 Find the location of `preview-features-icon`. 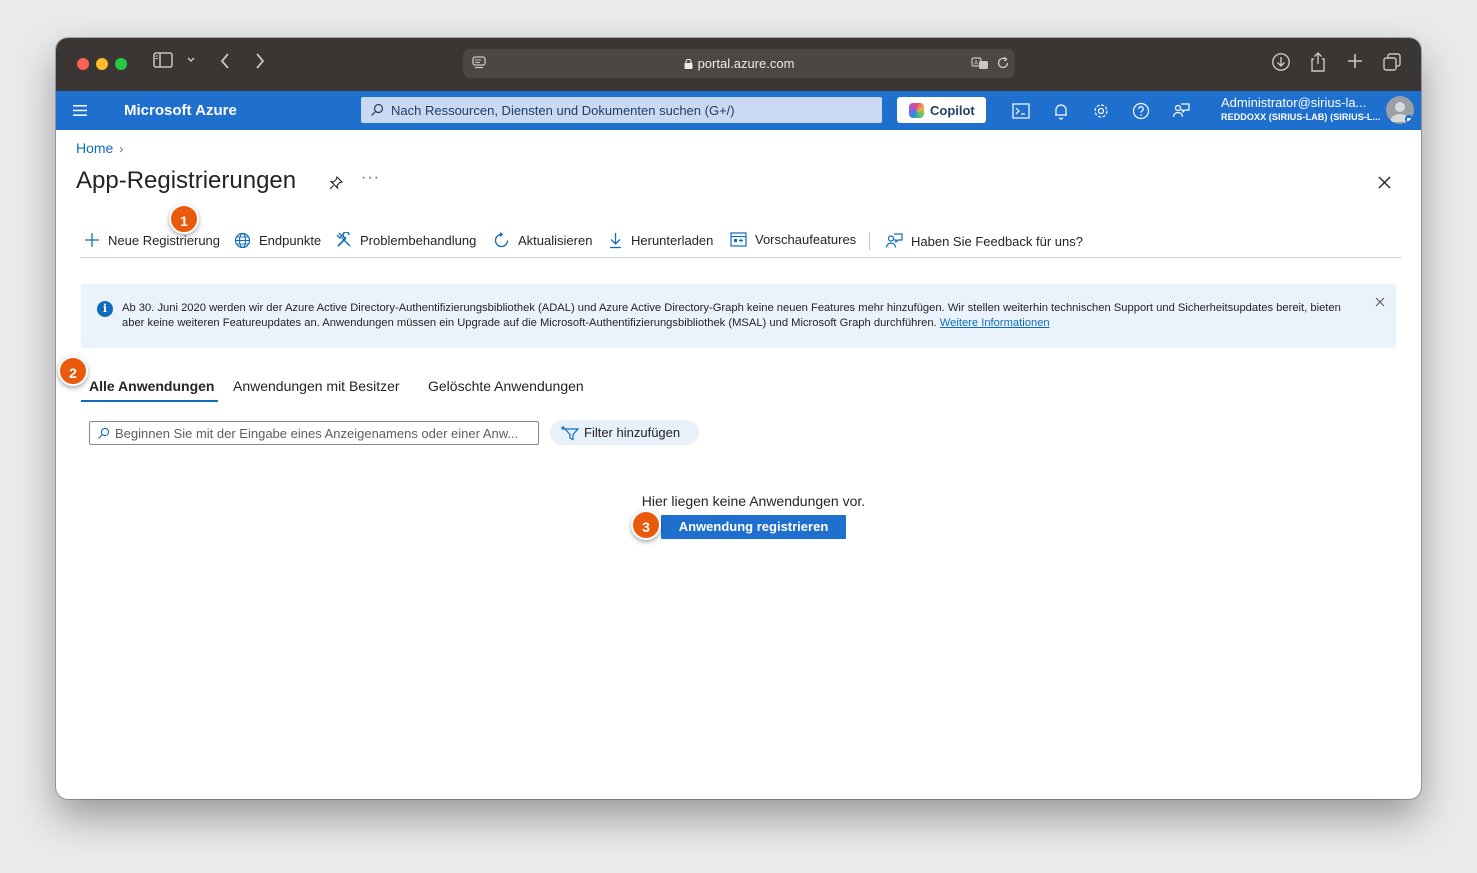

preview-features-icon is located at coordinates (738, 239).